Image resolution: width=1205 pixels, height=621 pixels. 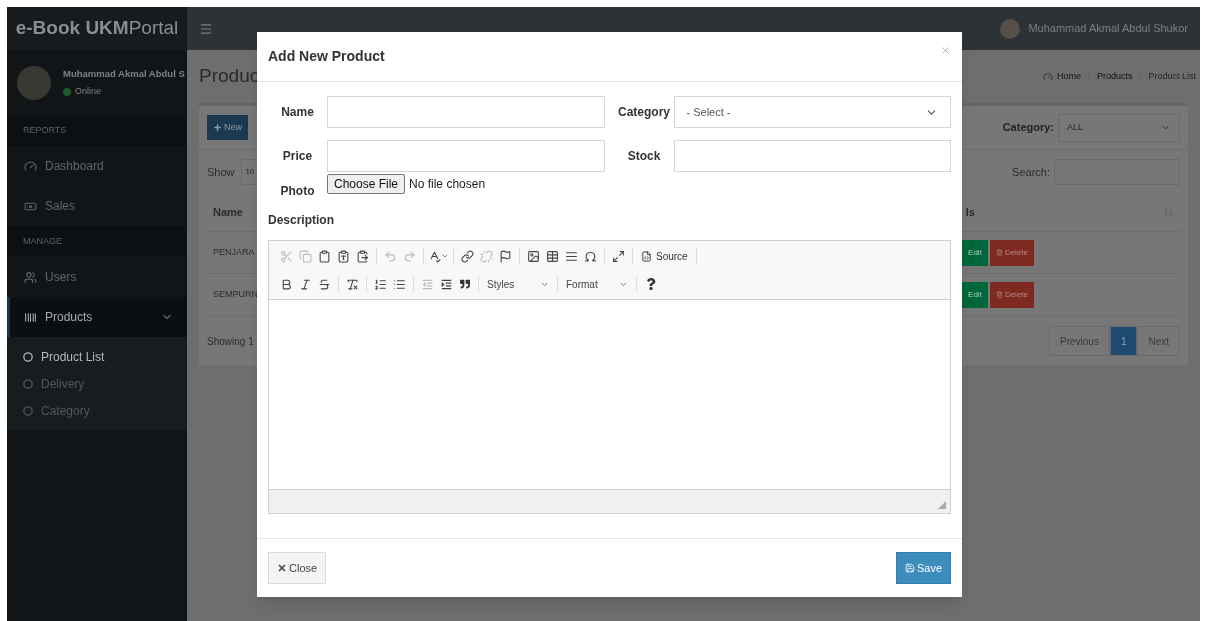 What do you see at coordinates (97, 317) in the screenshot?
I see `menu-item: Products` at bounding box center [97, 317].